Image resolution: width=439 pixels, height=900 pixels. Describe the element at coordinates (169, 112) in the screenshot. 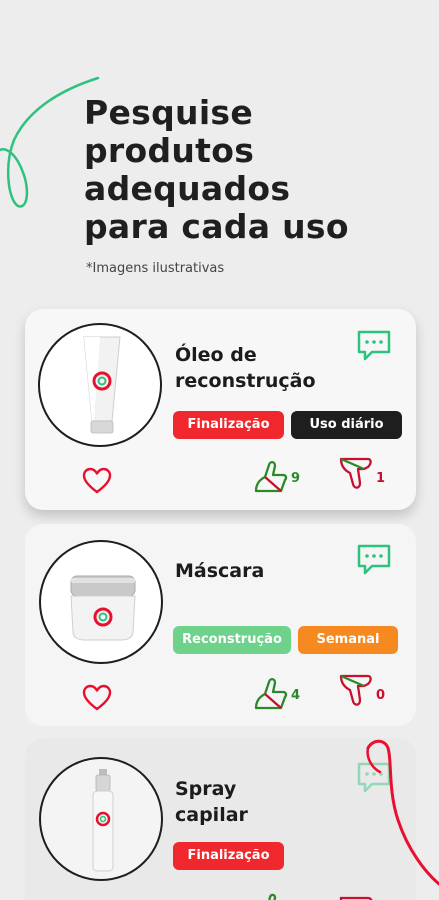

I see `headline-line: Pesquise` at that location.